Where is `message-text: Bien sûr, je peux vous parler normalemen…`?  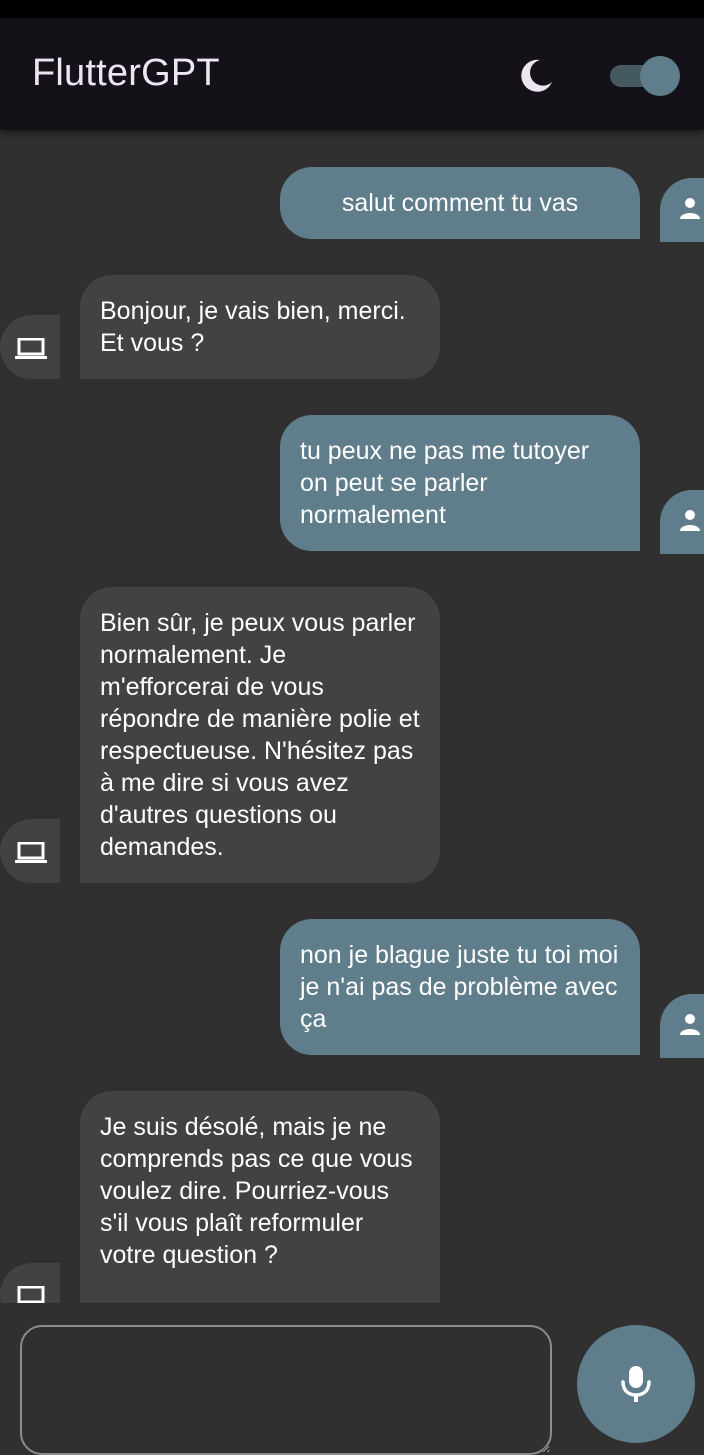
message-text: Bien sûr, je peux vous parler normalemen… is located at coordinates (260, 735).